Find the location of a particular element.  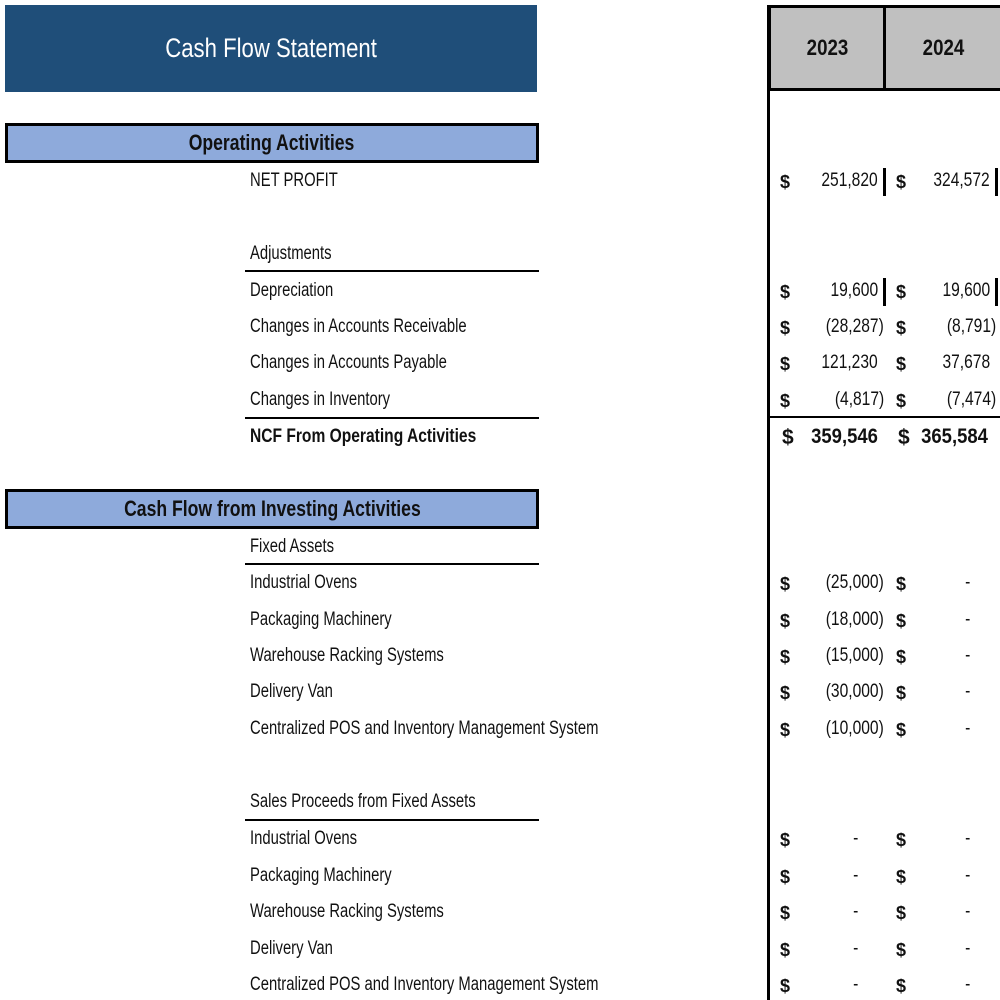

year-label: 2023 is located at coordinates (827, 47).